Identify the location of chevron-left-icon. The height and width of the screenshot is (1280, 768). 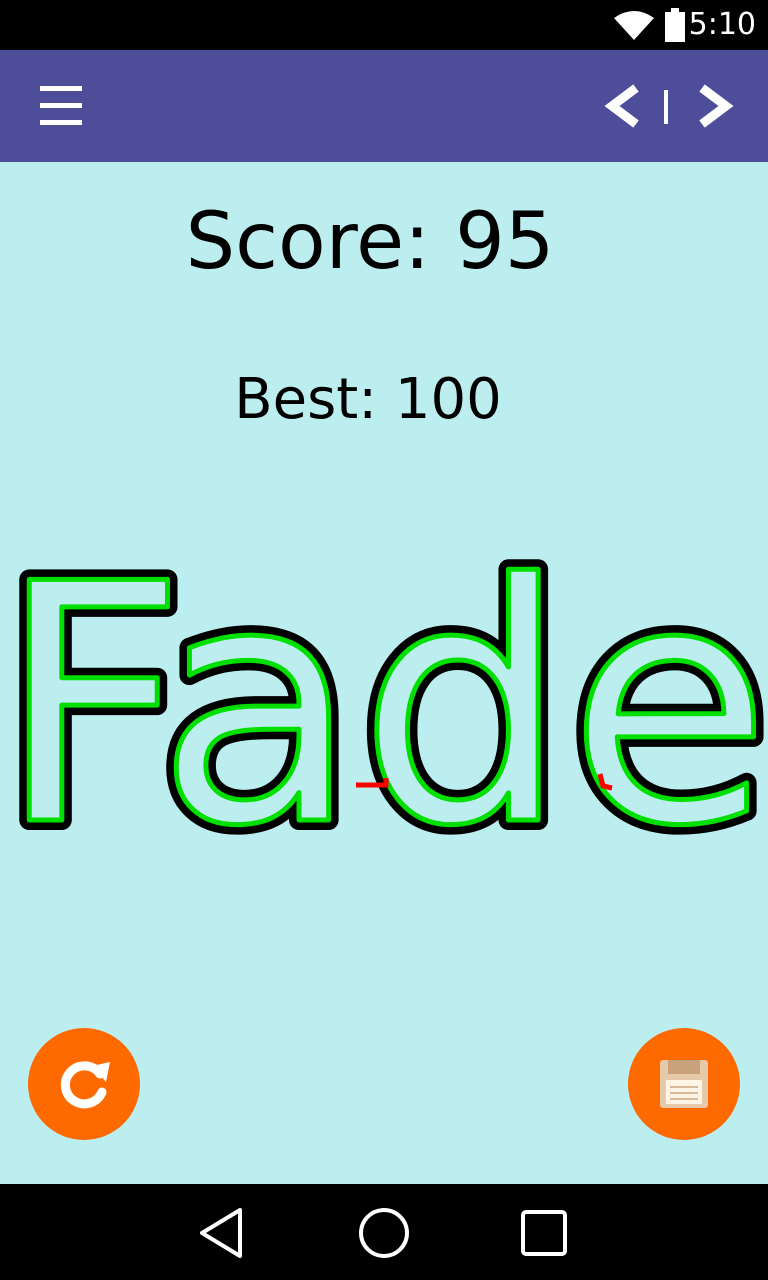
(623, 106).